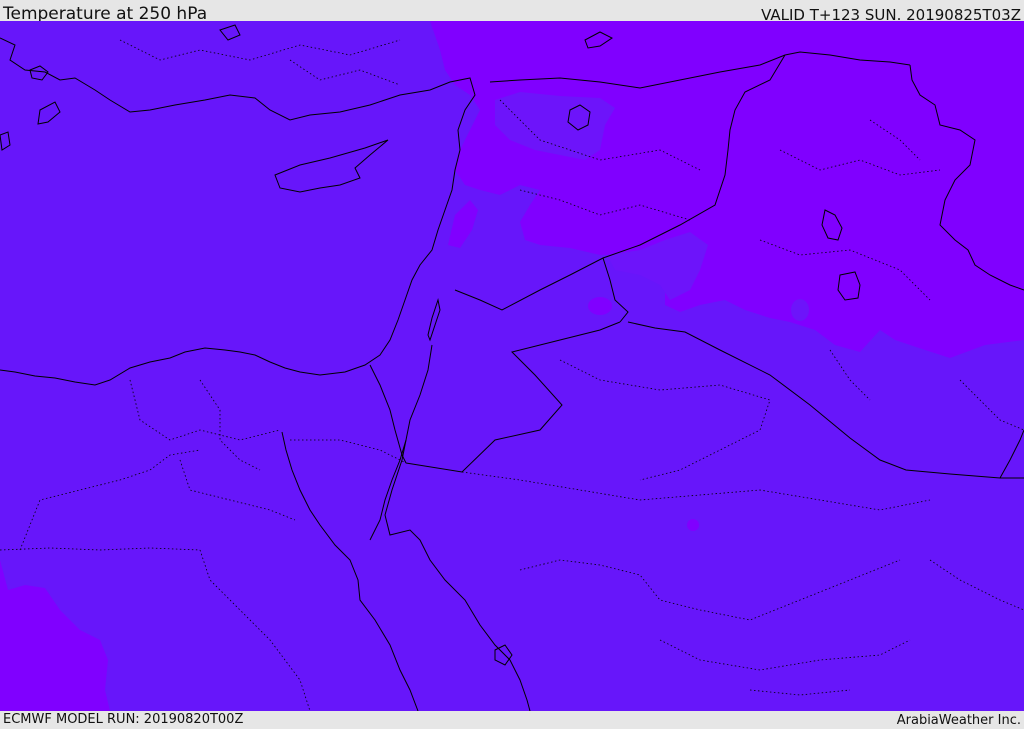 Image resolution: width=1024 pixels, height=729 pixels. I want to click on credit-label: ArabiaWeather Inc., so click(958, 720).